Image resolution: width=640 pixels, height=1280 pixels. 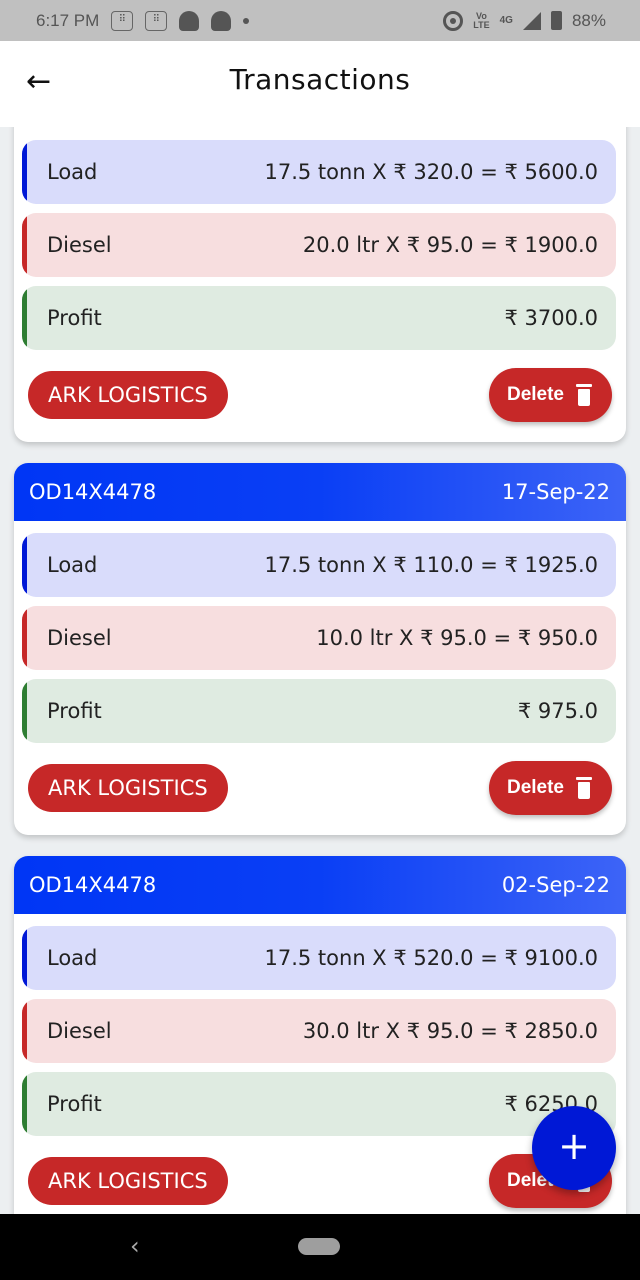 I want to click on card-header: OD14X4478 17-Sep-22, so click(x=320, y=492).